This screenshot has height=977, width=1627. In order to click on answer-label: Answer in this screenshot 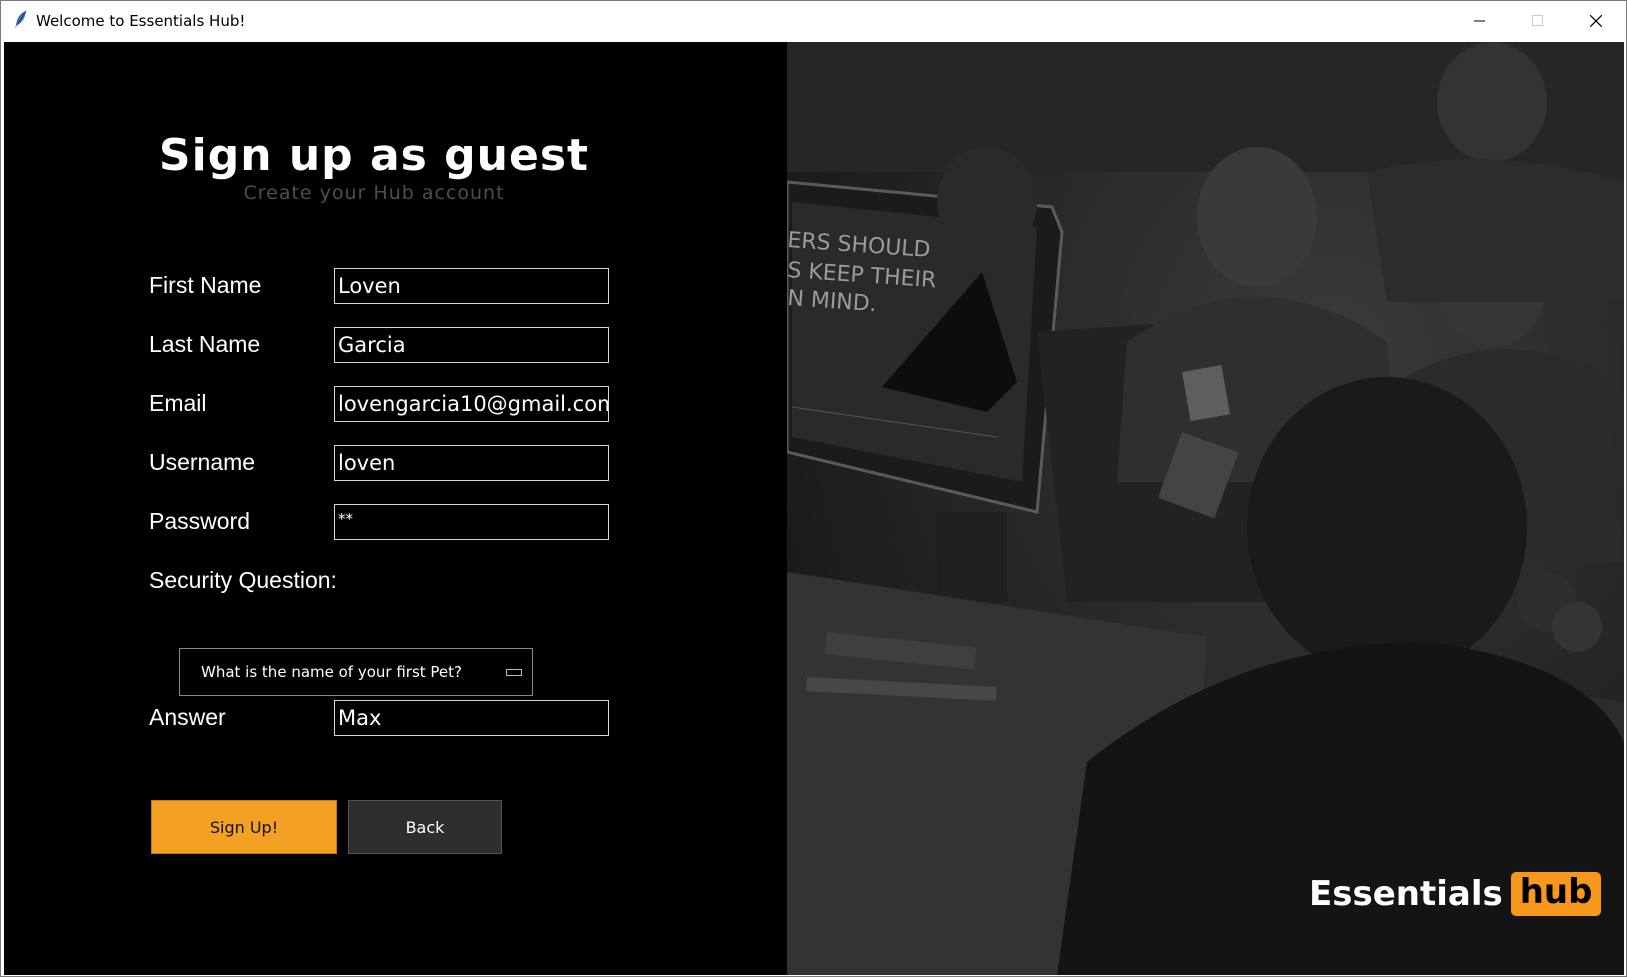, I will do `click(187, 717)`.